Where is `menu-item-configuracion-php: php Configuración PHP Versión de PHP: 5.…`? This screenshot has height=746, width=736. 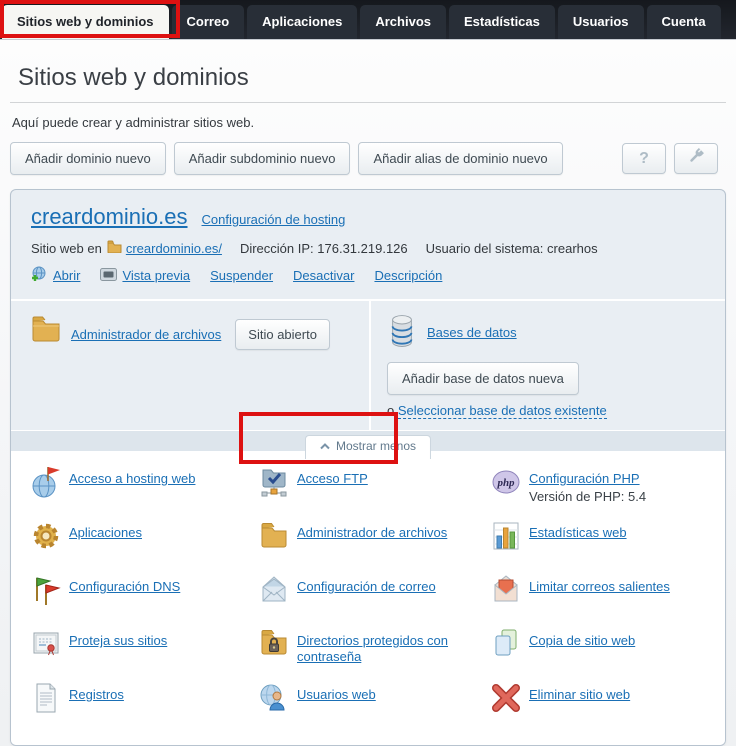
menu-item-configuracion-php: php Configuración PHP Versión de PHP: 5.… is located at coordinates (608, 492).